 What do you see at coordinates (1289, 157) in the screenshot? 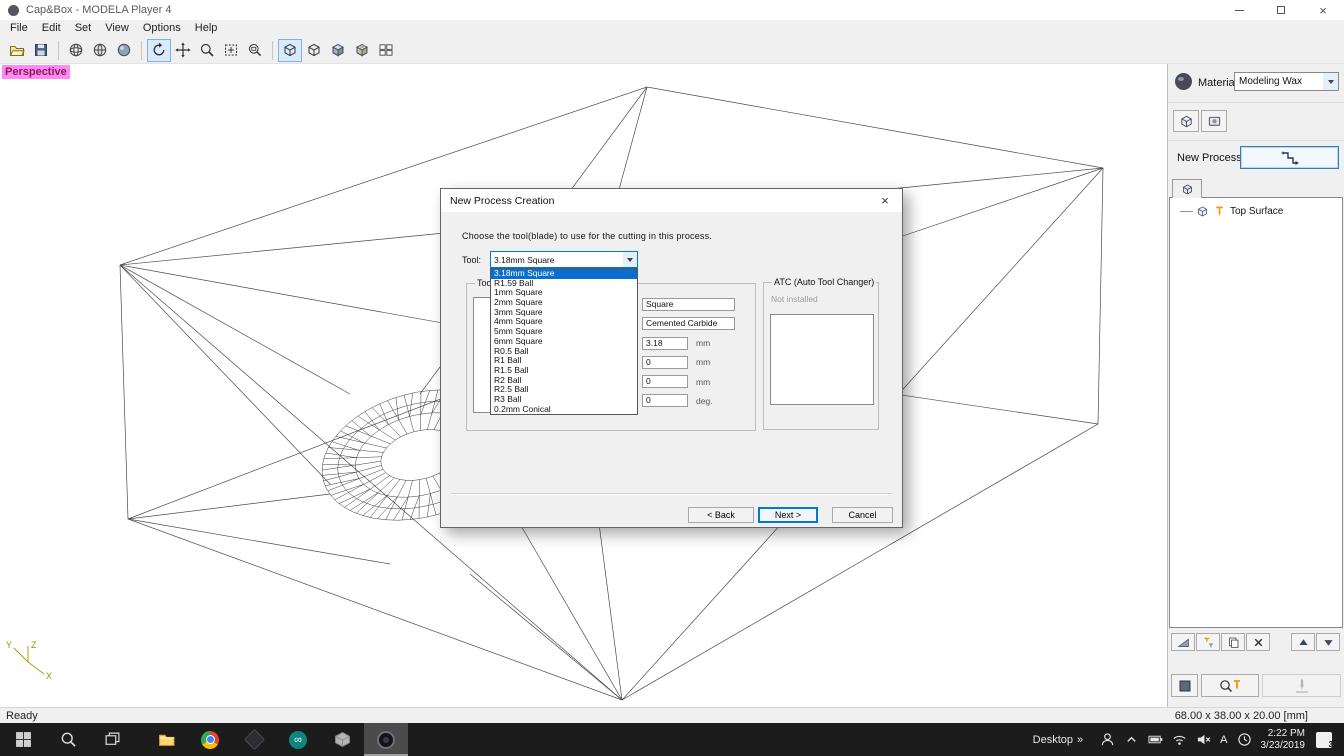
I see `new-process-button` at bounding box center [1289, 157].